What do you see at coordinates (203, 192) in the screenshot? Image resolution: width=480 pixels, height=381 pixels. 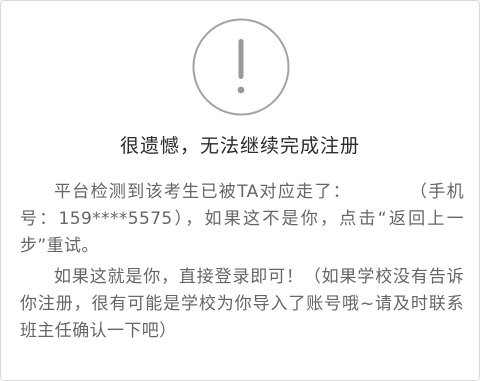 I see `message-detected-text: 平台检测到该考生已被TA对应走了：` at bounding box center [203, 192].